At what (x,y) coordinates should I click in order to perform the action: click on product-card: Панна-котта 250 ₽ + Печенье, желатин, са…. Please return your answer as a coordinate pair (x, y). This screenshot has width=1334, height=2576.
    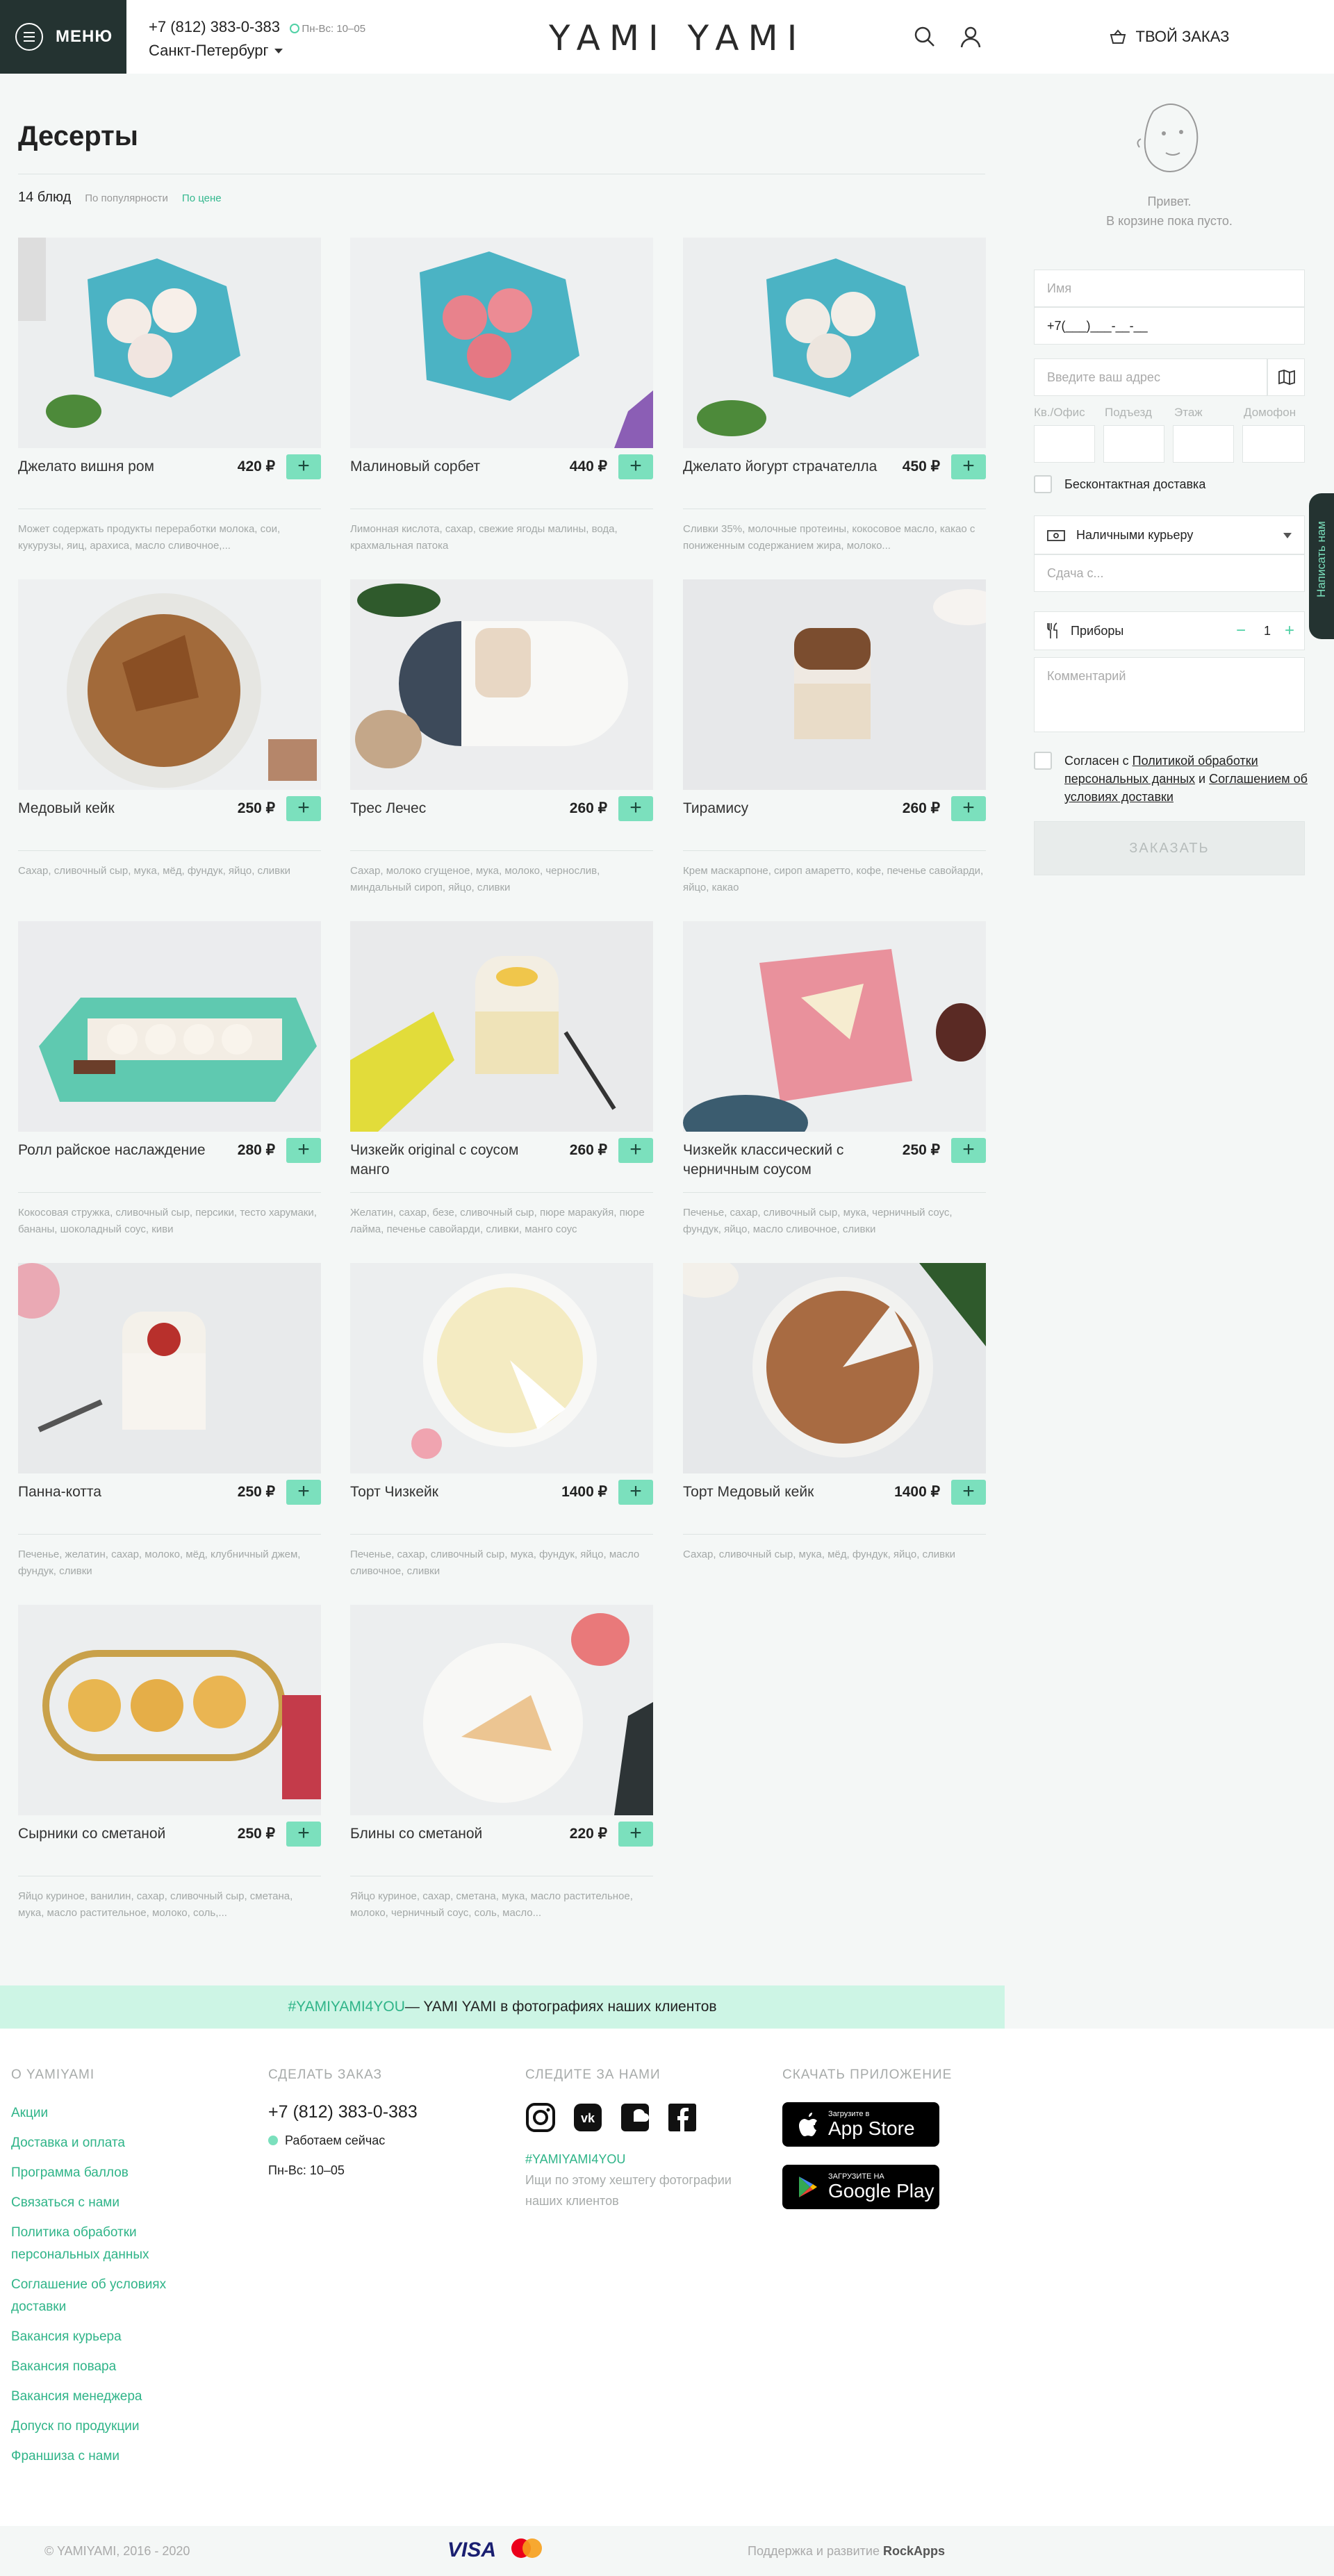
    Looking at the image, I should click on (170, 1420).